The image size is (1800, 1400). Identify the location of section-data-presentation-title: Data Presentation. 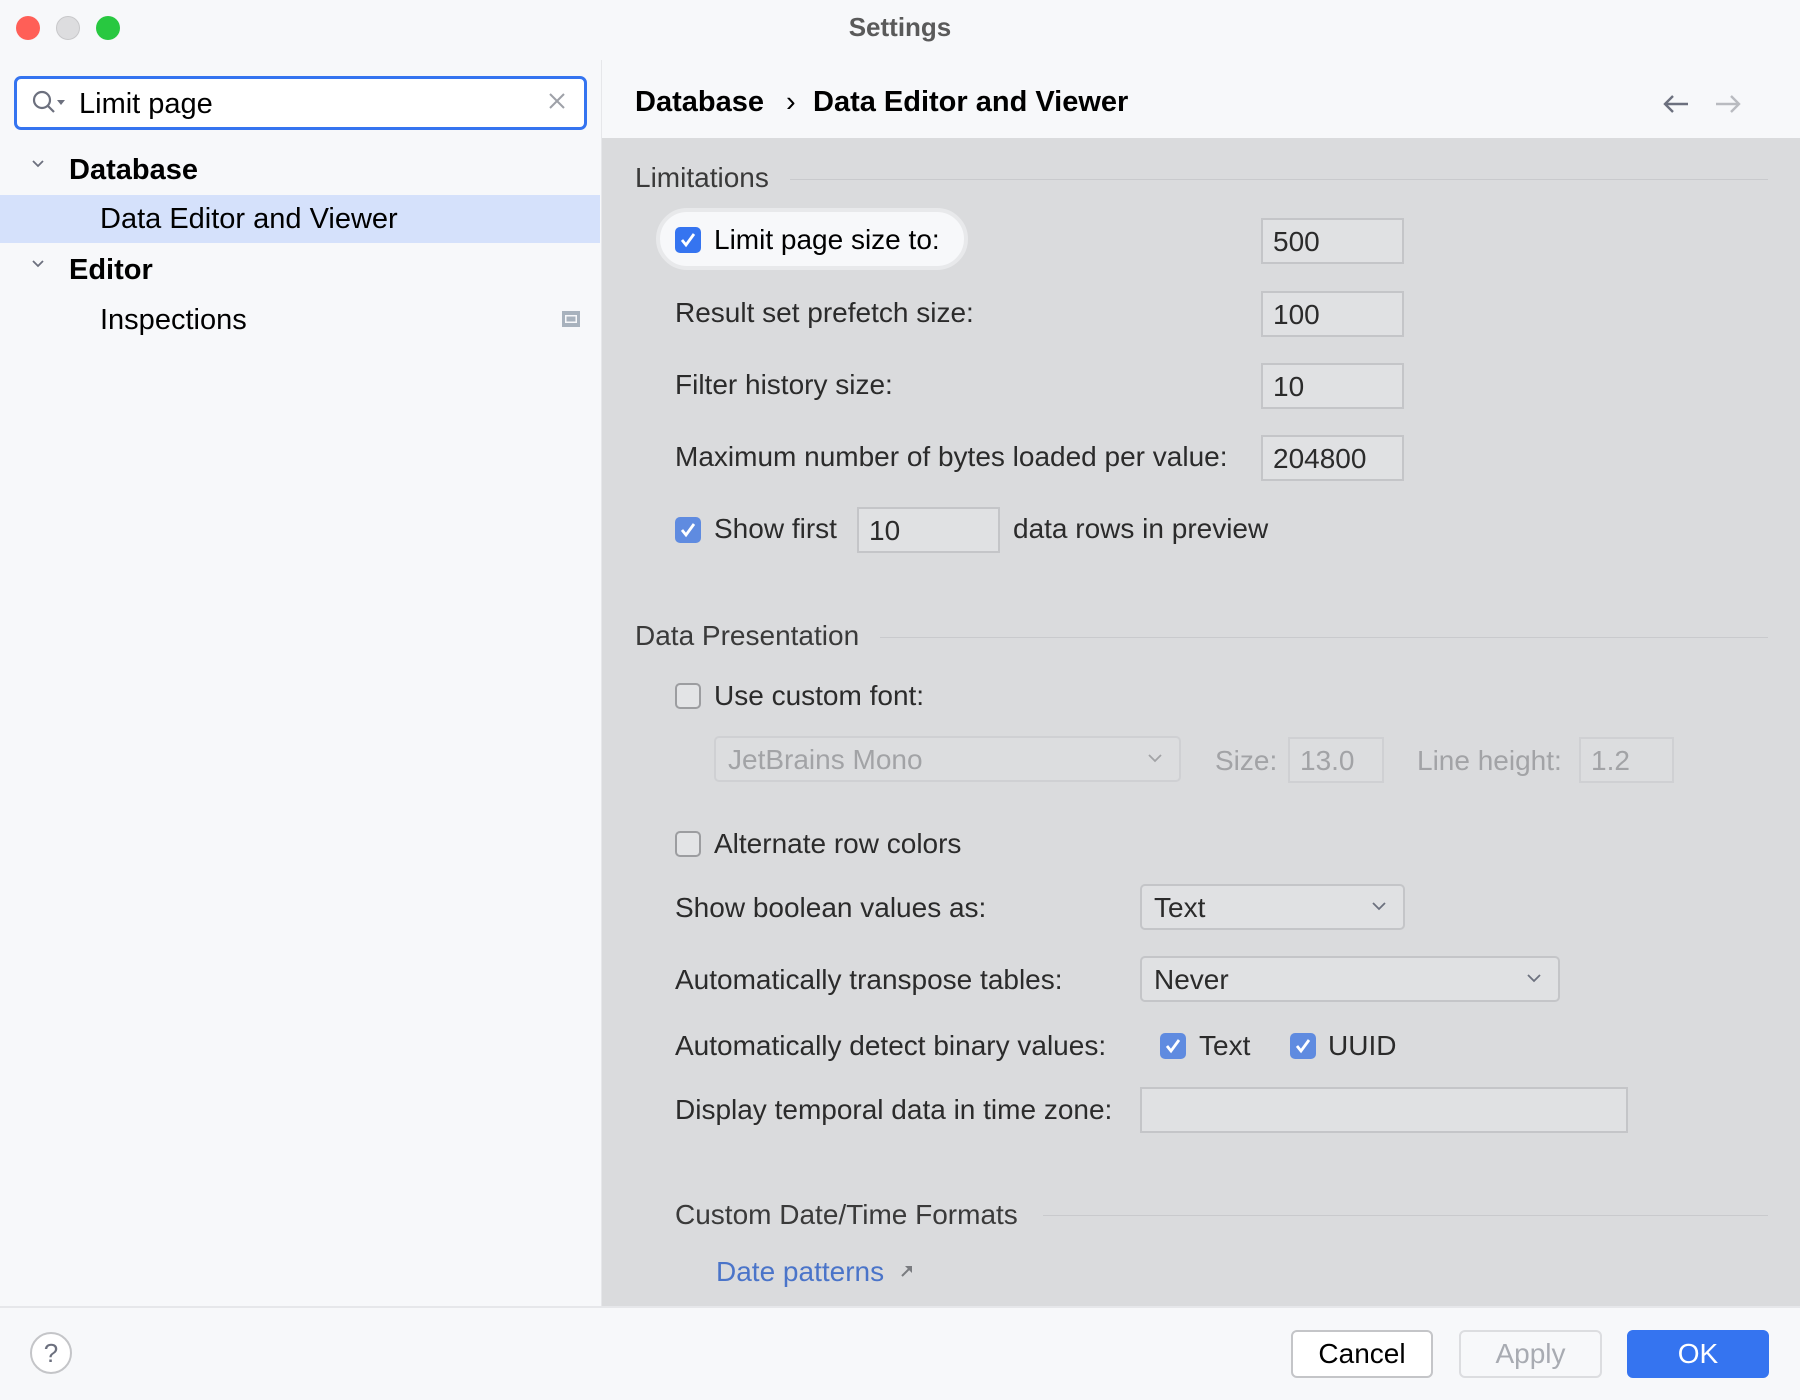
(747, 635).